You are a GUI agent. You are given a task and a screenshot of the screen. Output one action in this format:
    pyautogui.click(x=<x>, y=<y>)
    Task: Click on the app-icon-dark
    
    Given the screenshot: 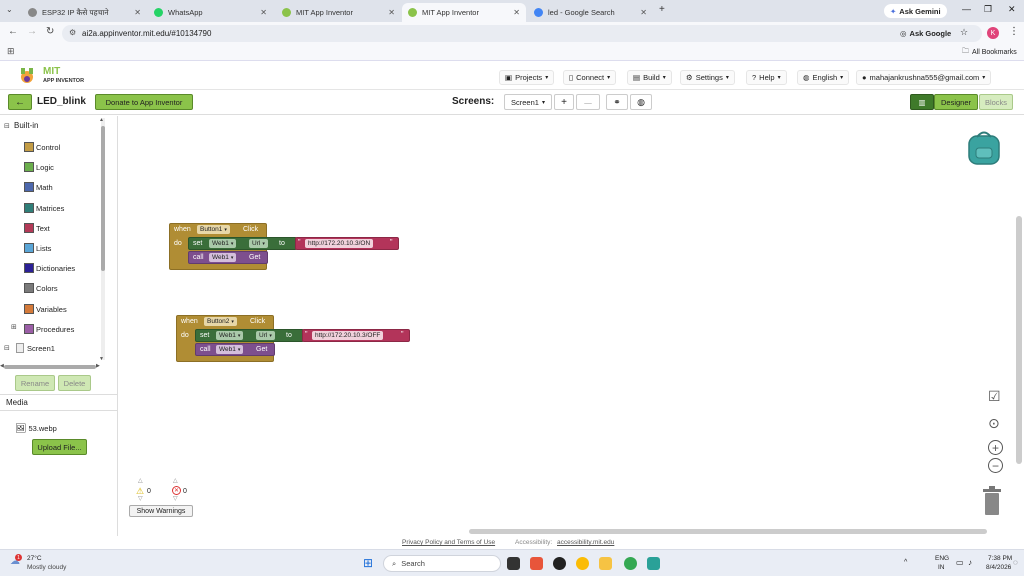 What is the action you would take?
    pyautogui.click(x=559, y=563)
    